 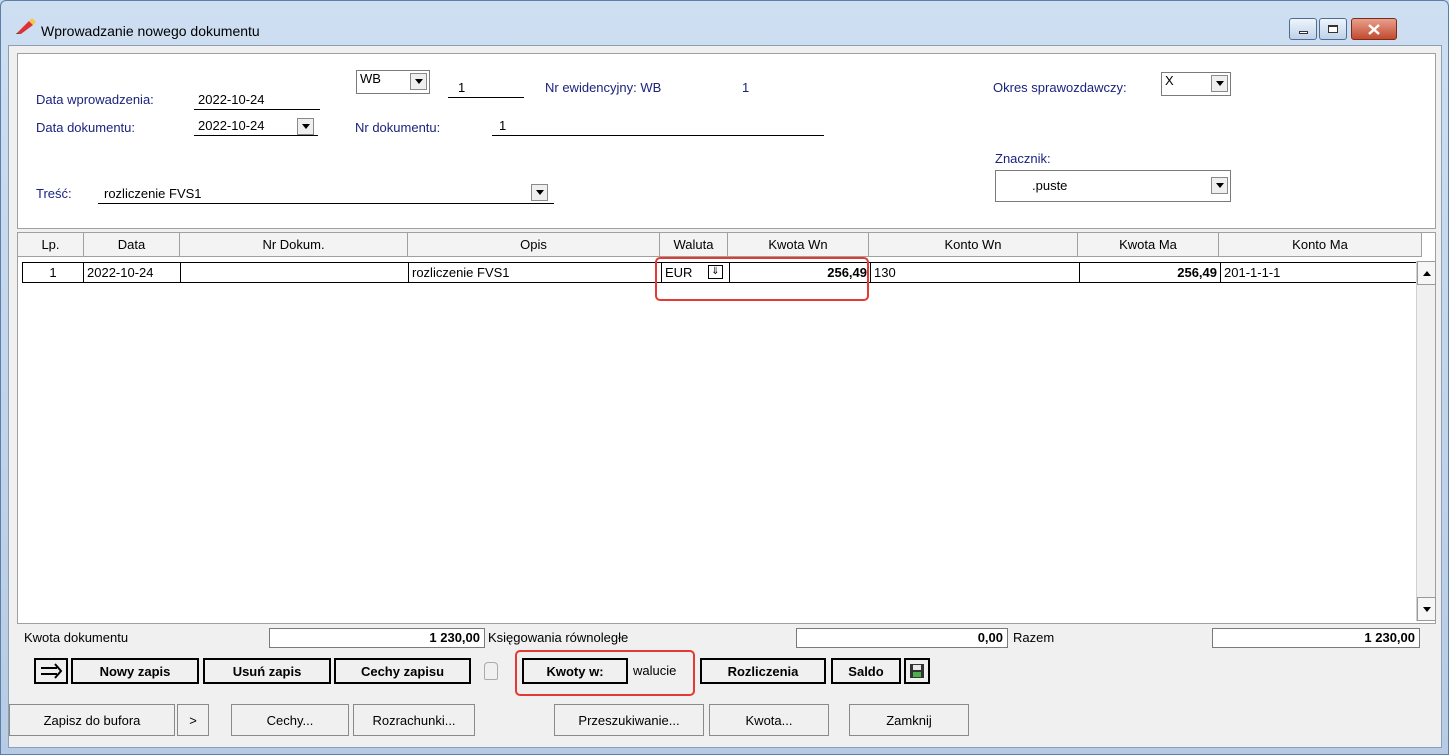 I want to click on vertical-scrollbar, so click(x=1426, y=441).